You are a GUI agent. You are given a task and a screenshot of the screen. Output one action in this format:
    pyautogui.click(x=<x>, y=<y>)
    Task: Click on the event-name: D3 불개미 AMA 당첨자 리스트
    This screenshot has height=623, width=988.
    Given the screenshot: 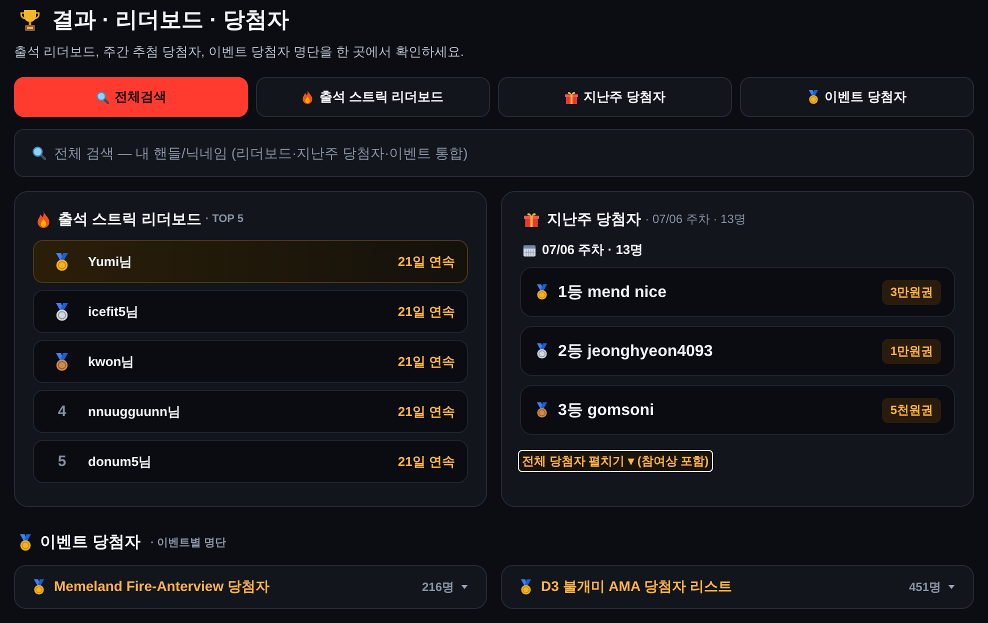 What is the action you would take?
    pyautogui.click(x=636, y=587)
    